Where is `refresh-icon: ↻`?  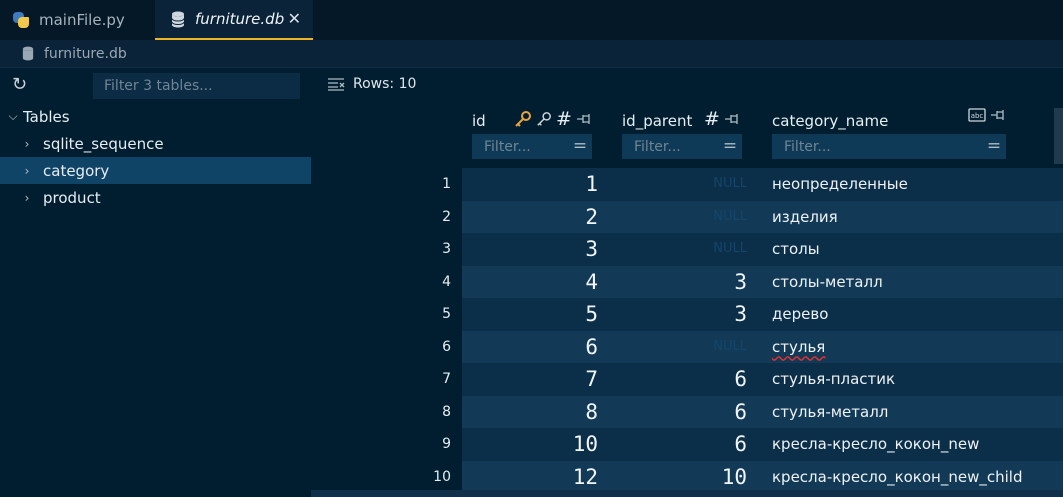 refresh-icon: ↻ is located at coordinates (19, 84).